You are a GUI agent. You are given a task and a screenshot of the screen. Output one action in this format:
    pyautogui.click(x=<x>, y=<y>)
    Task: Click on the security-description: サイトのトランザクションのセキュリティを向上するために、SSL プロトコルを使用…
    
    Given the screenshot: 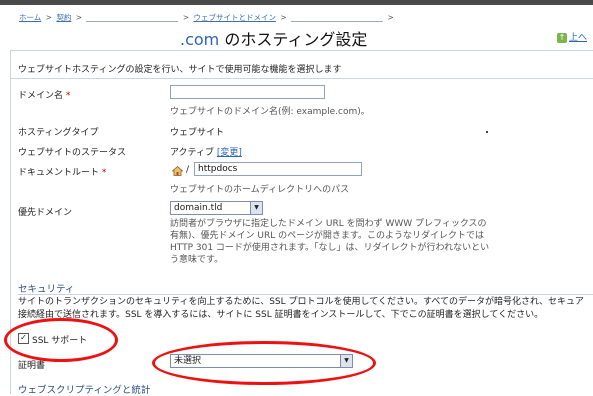 What is the action you would take?
    pyautogui.click(x=301, y=308)
    